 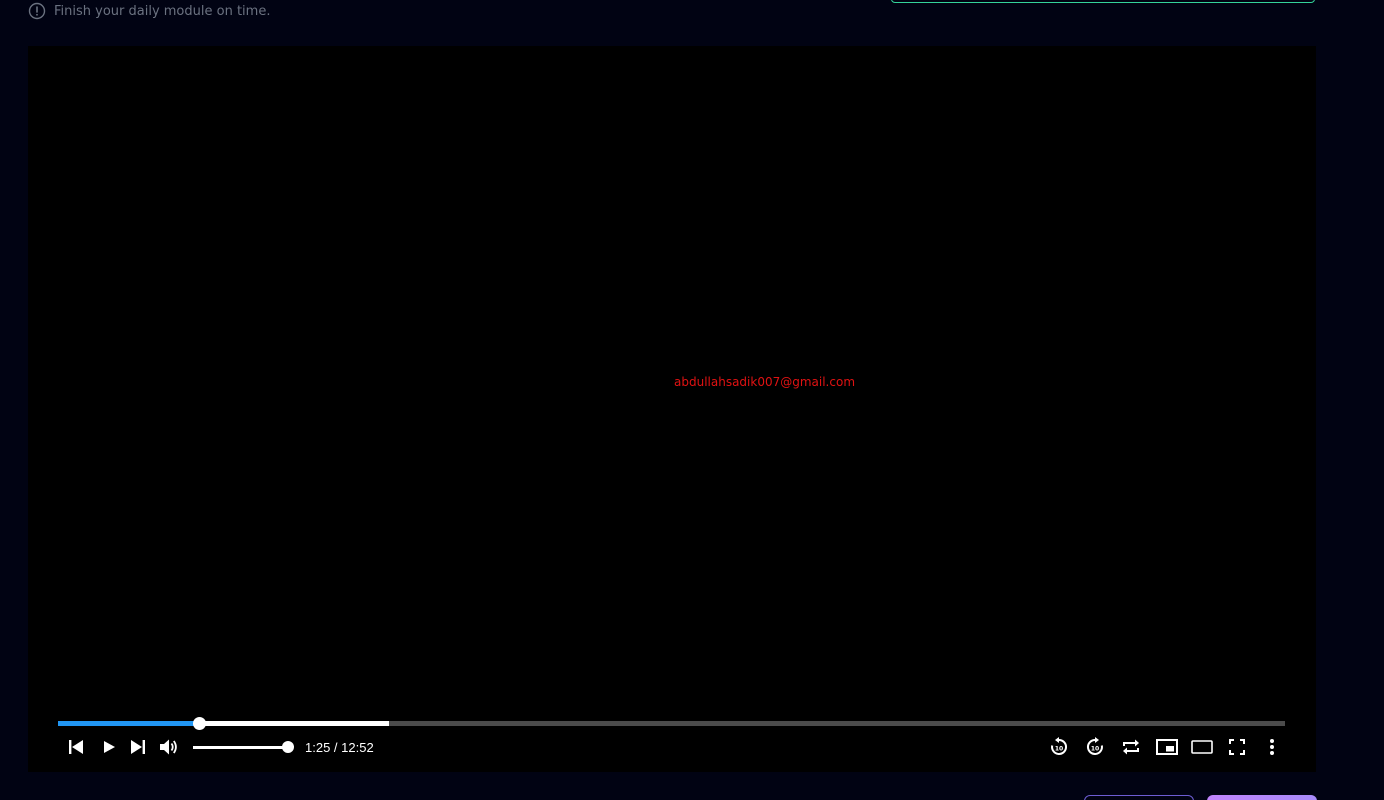 What do you see at coordinates (240, 747) in the screenshot?
I see `volume-track` at bounding box center [240, 747].